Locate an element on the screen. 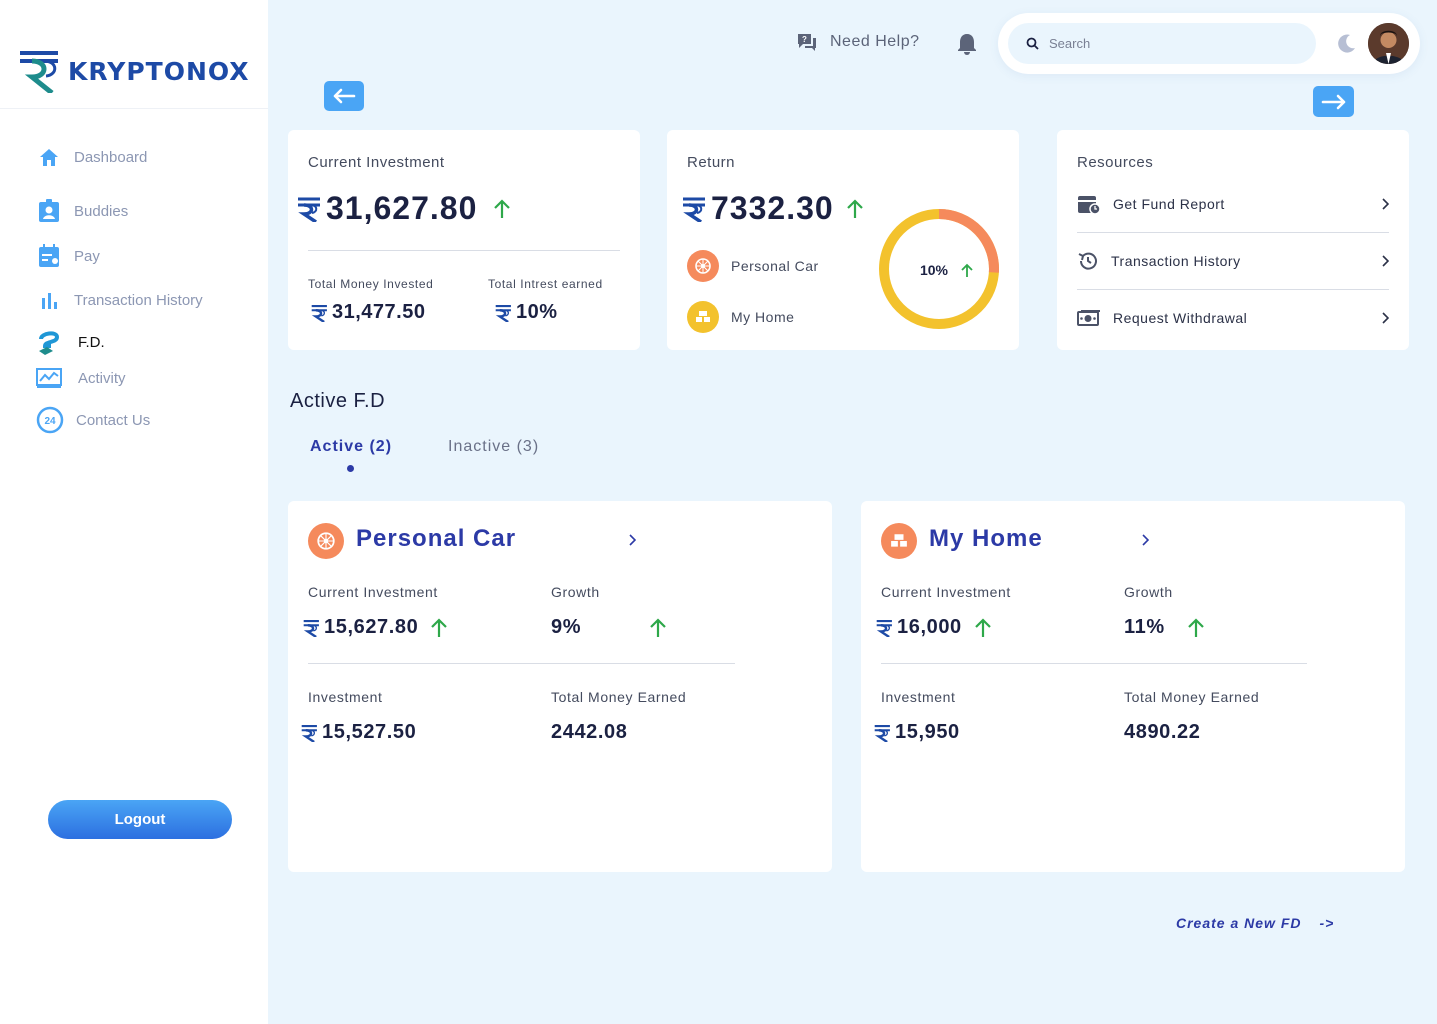 The width and height of the screenshot is (1437, 1024). value-text: 15,627.80 is located at coordinates (371, 627).